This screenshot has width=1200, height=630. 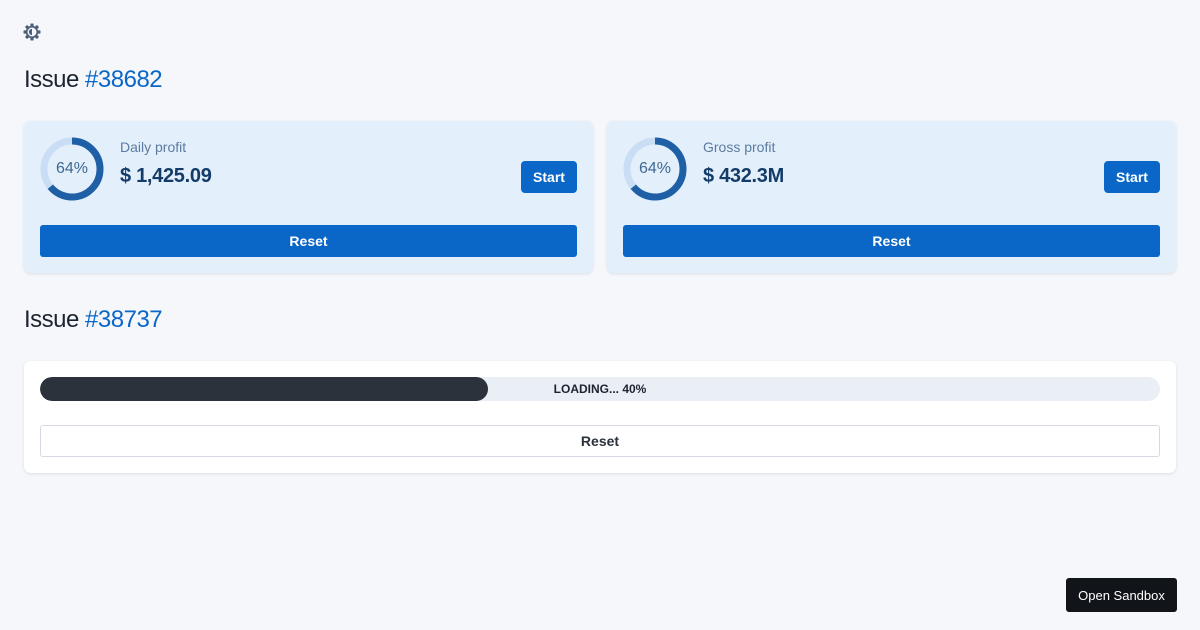 I want to click on section-title-issue-38682: Issue #38682, so click(x=93, y=80).